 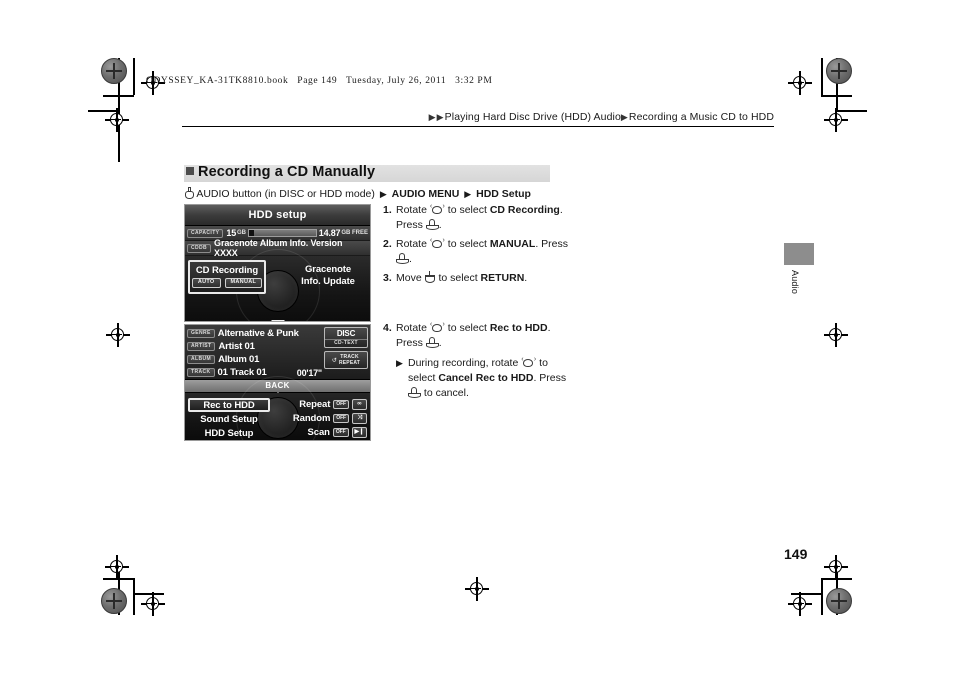 I want to click on step-text-part: Move, so click(x=410, y=278).